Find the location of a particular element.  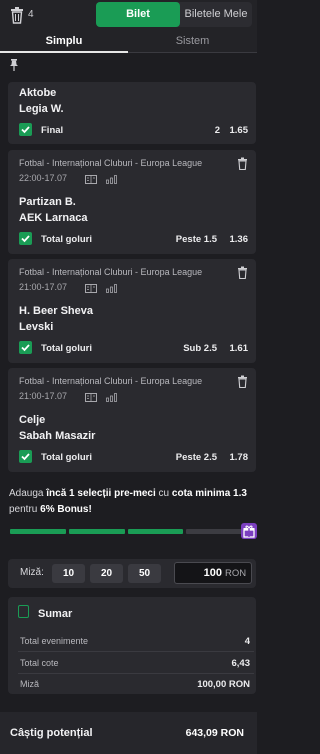

top-bar: 4 Bilet Biletele Mele is located at coordinates (128, 15).